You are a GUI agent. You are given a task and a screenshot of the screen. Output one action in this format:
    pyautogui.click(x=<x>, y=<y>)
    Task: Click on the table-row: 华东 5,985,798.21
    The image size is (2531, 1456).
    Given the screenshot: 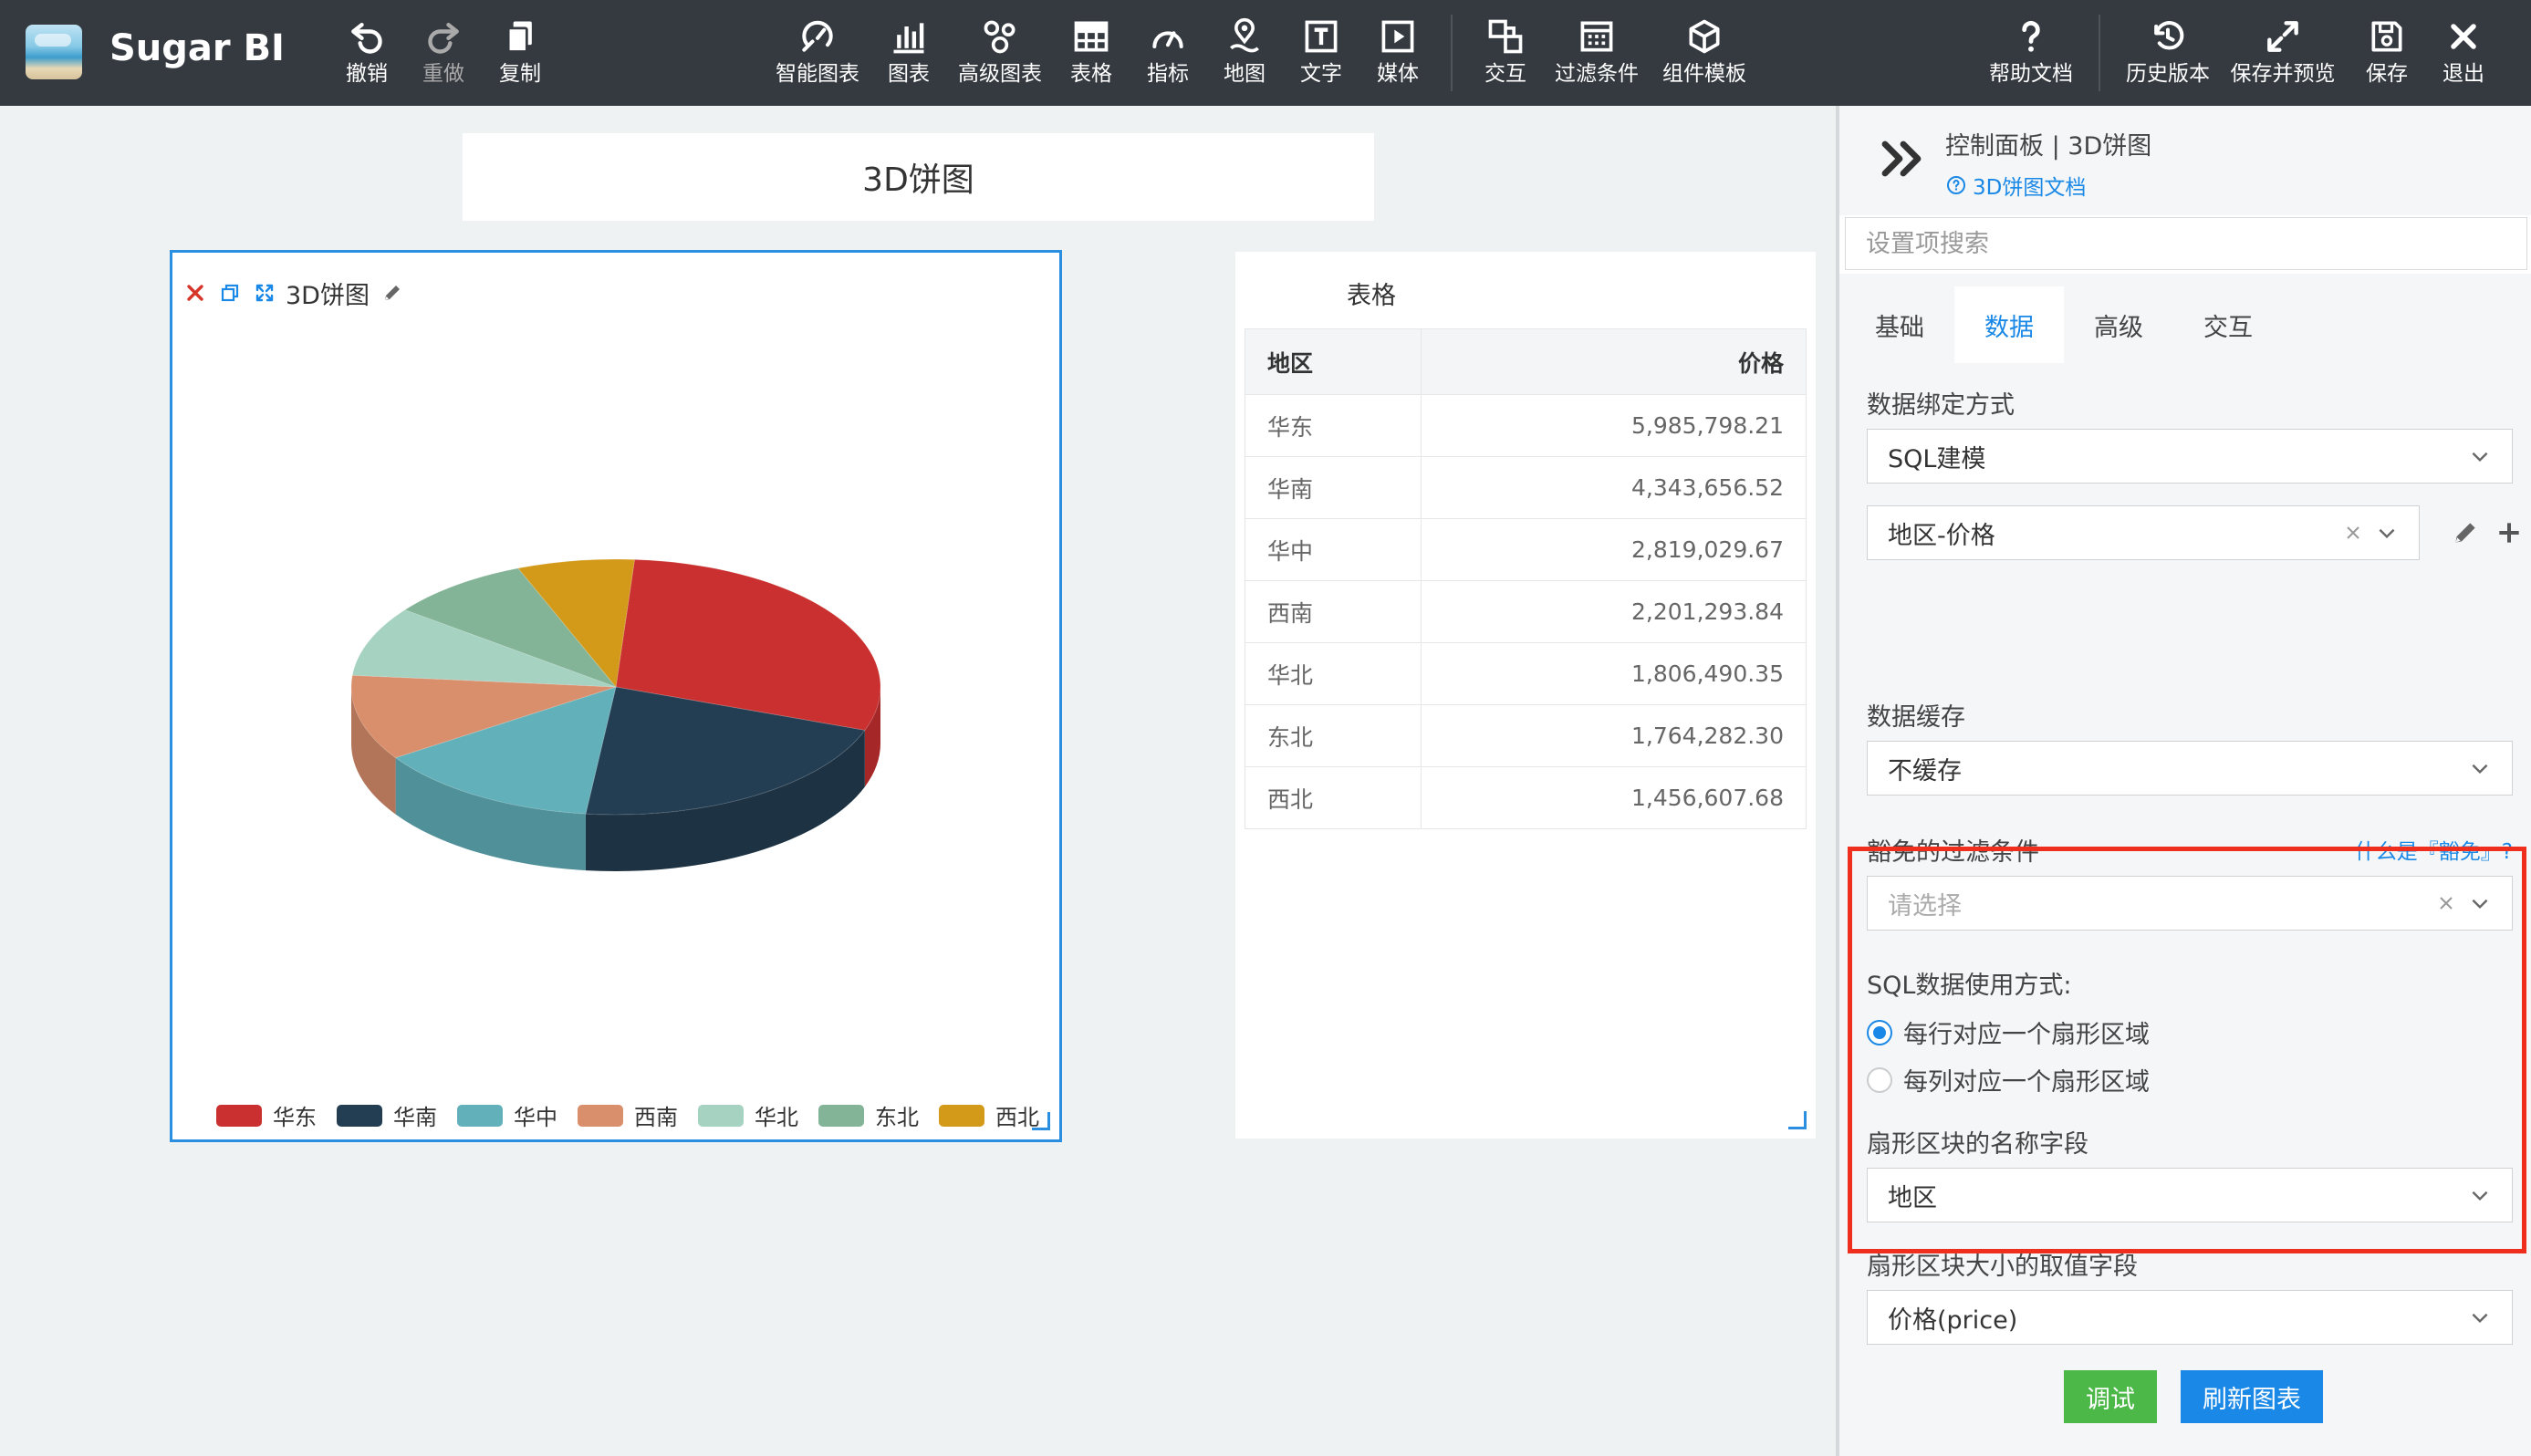 What is the action you would take?
    pyautogui.click(x=1526, y=426)
    